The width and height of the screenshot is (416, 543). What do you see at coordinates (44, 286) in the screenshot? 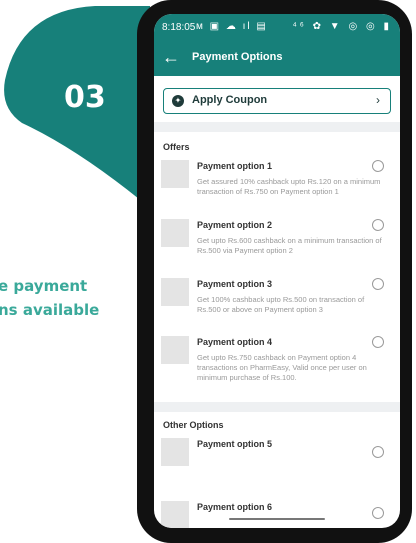
I see `caption-line-1: e payment` at bounding box center [44, 286].